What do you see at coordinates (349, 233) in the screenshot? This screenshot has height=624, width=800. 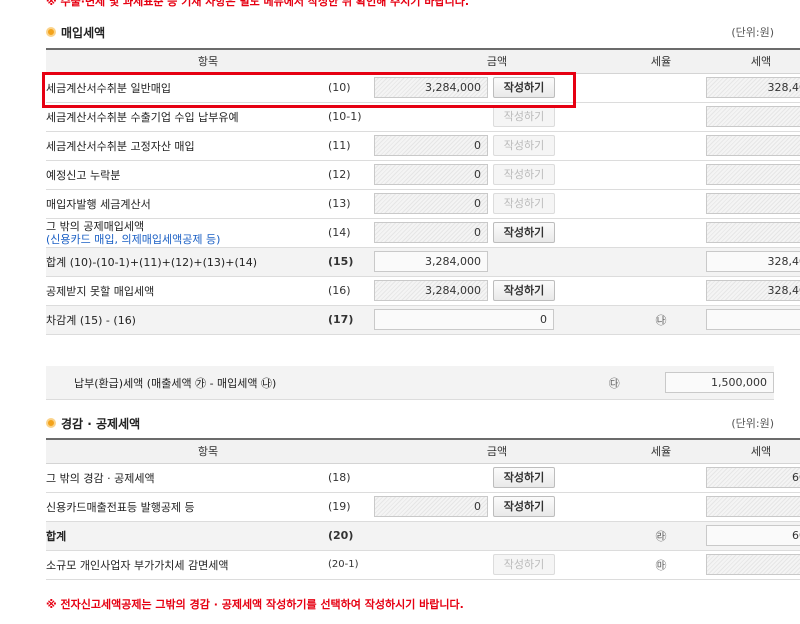 I see `row-code: (14)` at bounding box center [349, 233].